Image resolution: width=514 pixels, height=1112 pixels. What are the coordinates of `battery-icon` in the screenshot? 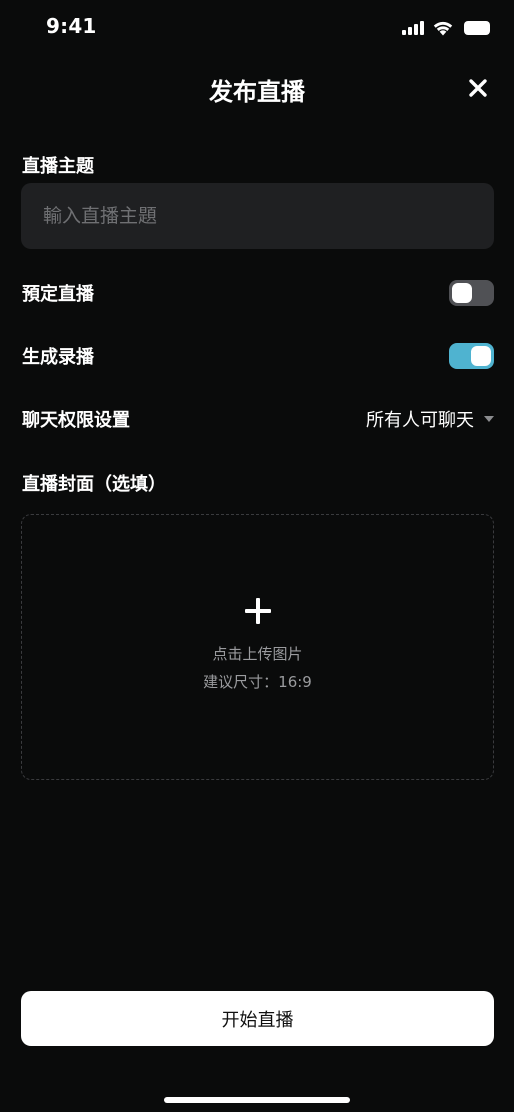 It's located at (477, 28).